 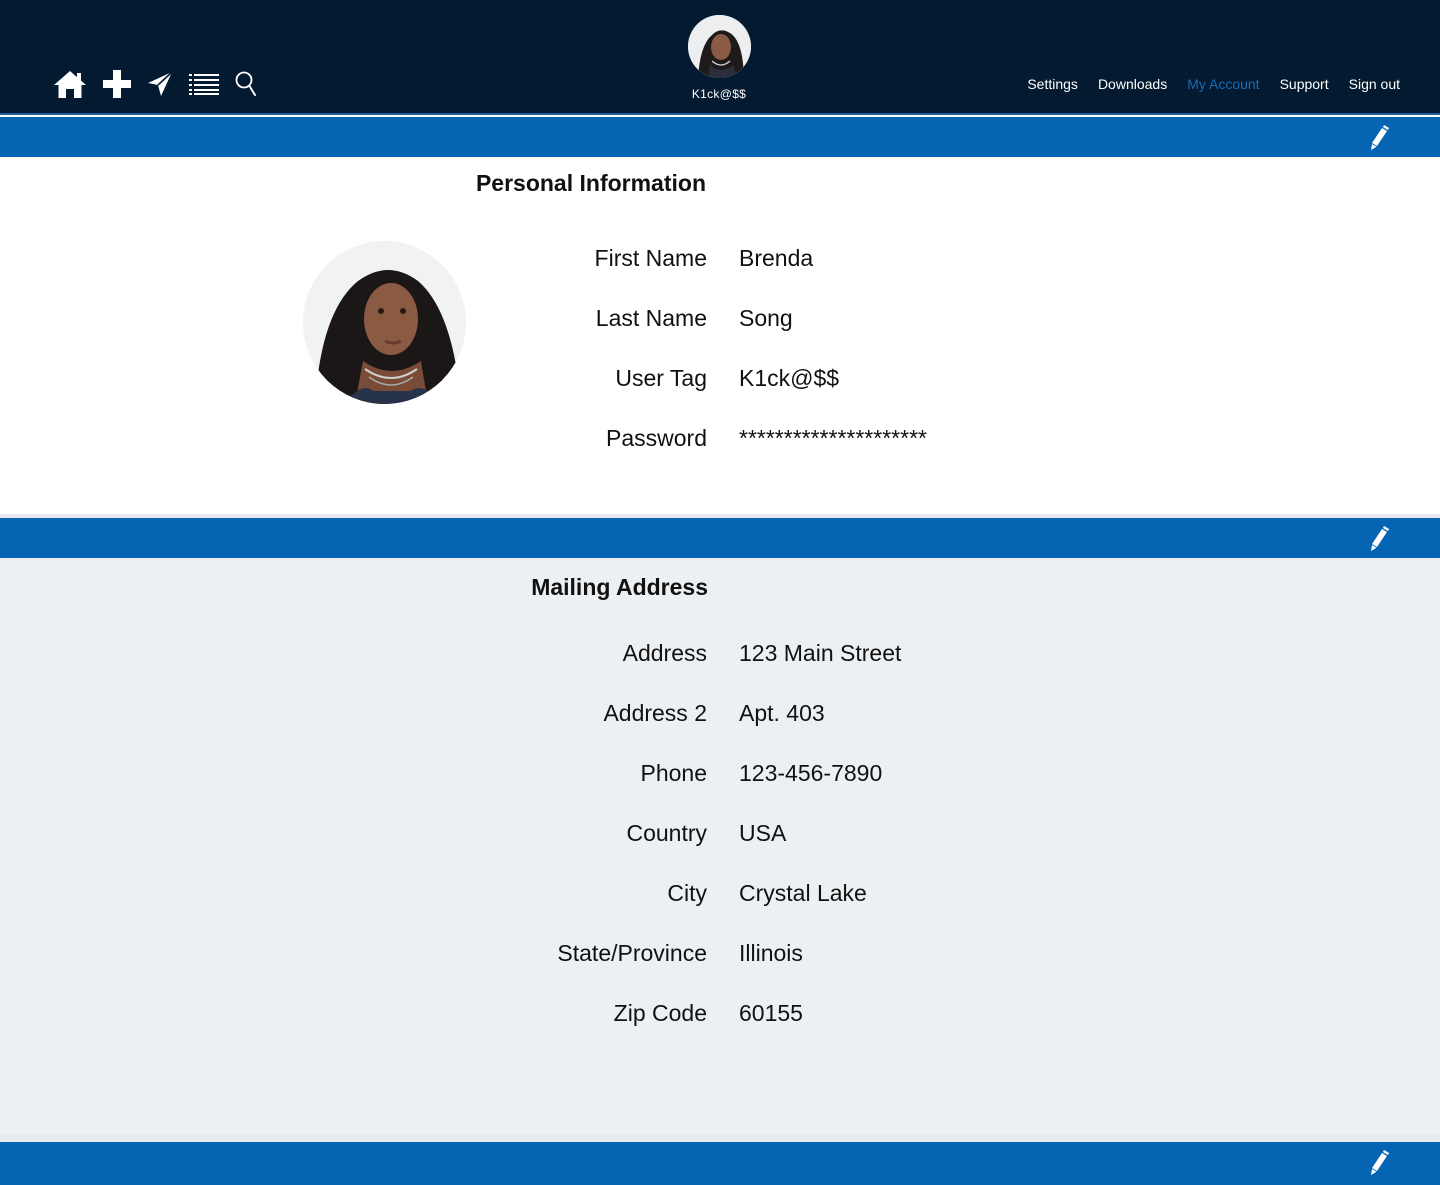 I want to click on first-name-label: First Name, so click(x=650, y=258).